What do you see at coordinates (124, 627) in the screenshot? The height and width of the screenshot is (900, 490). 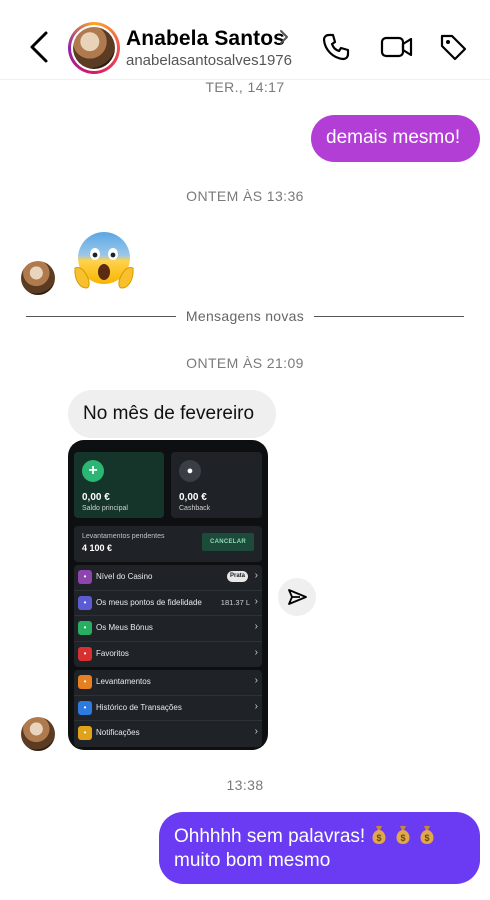 I see `menu-row-label: Os Meus Bónus` at bounding box center [124, 627].